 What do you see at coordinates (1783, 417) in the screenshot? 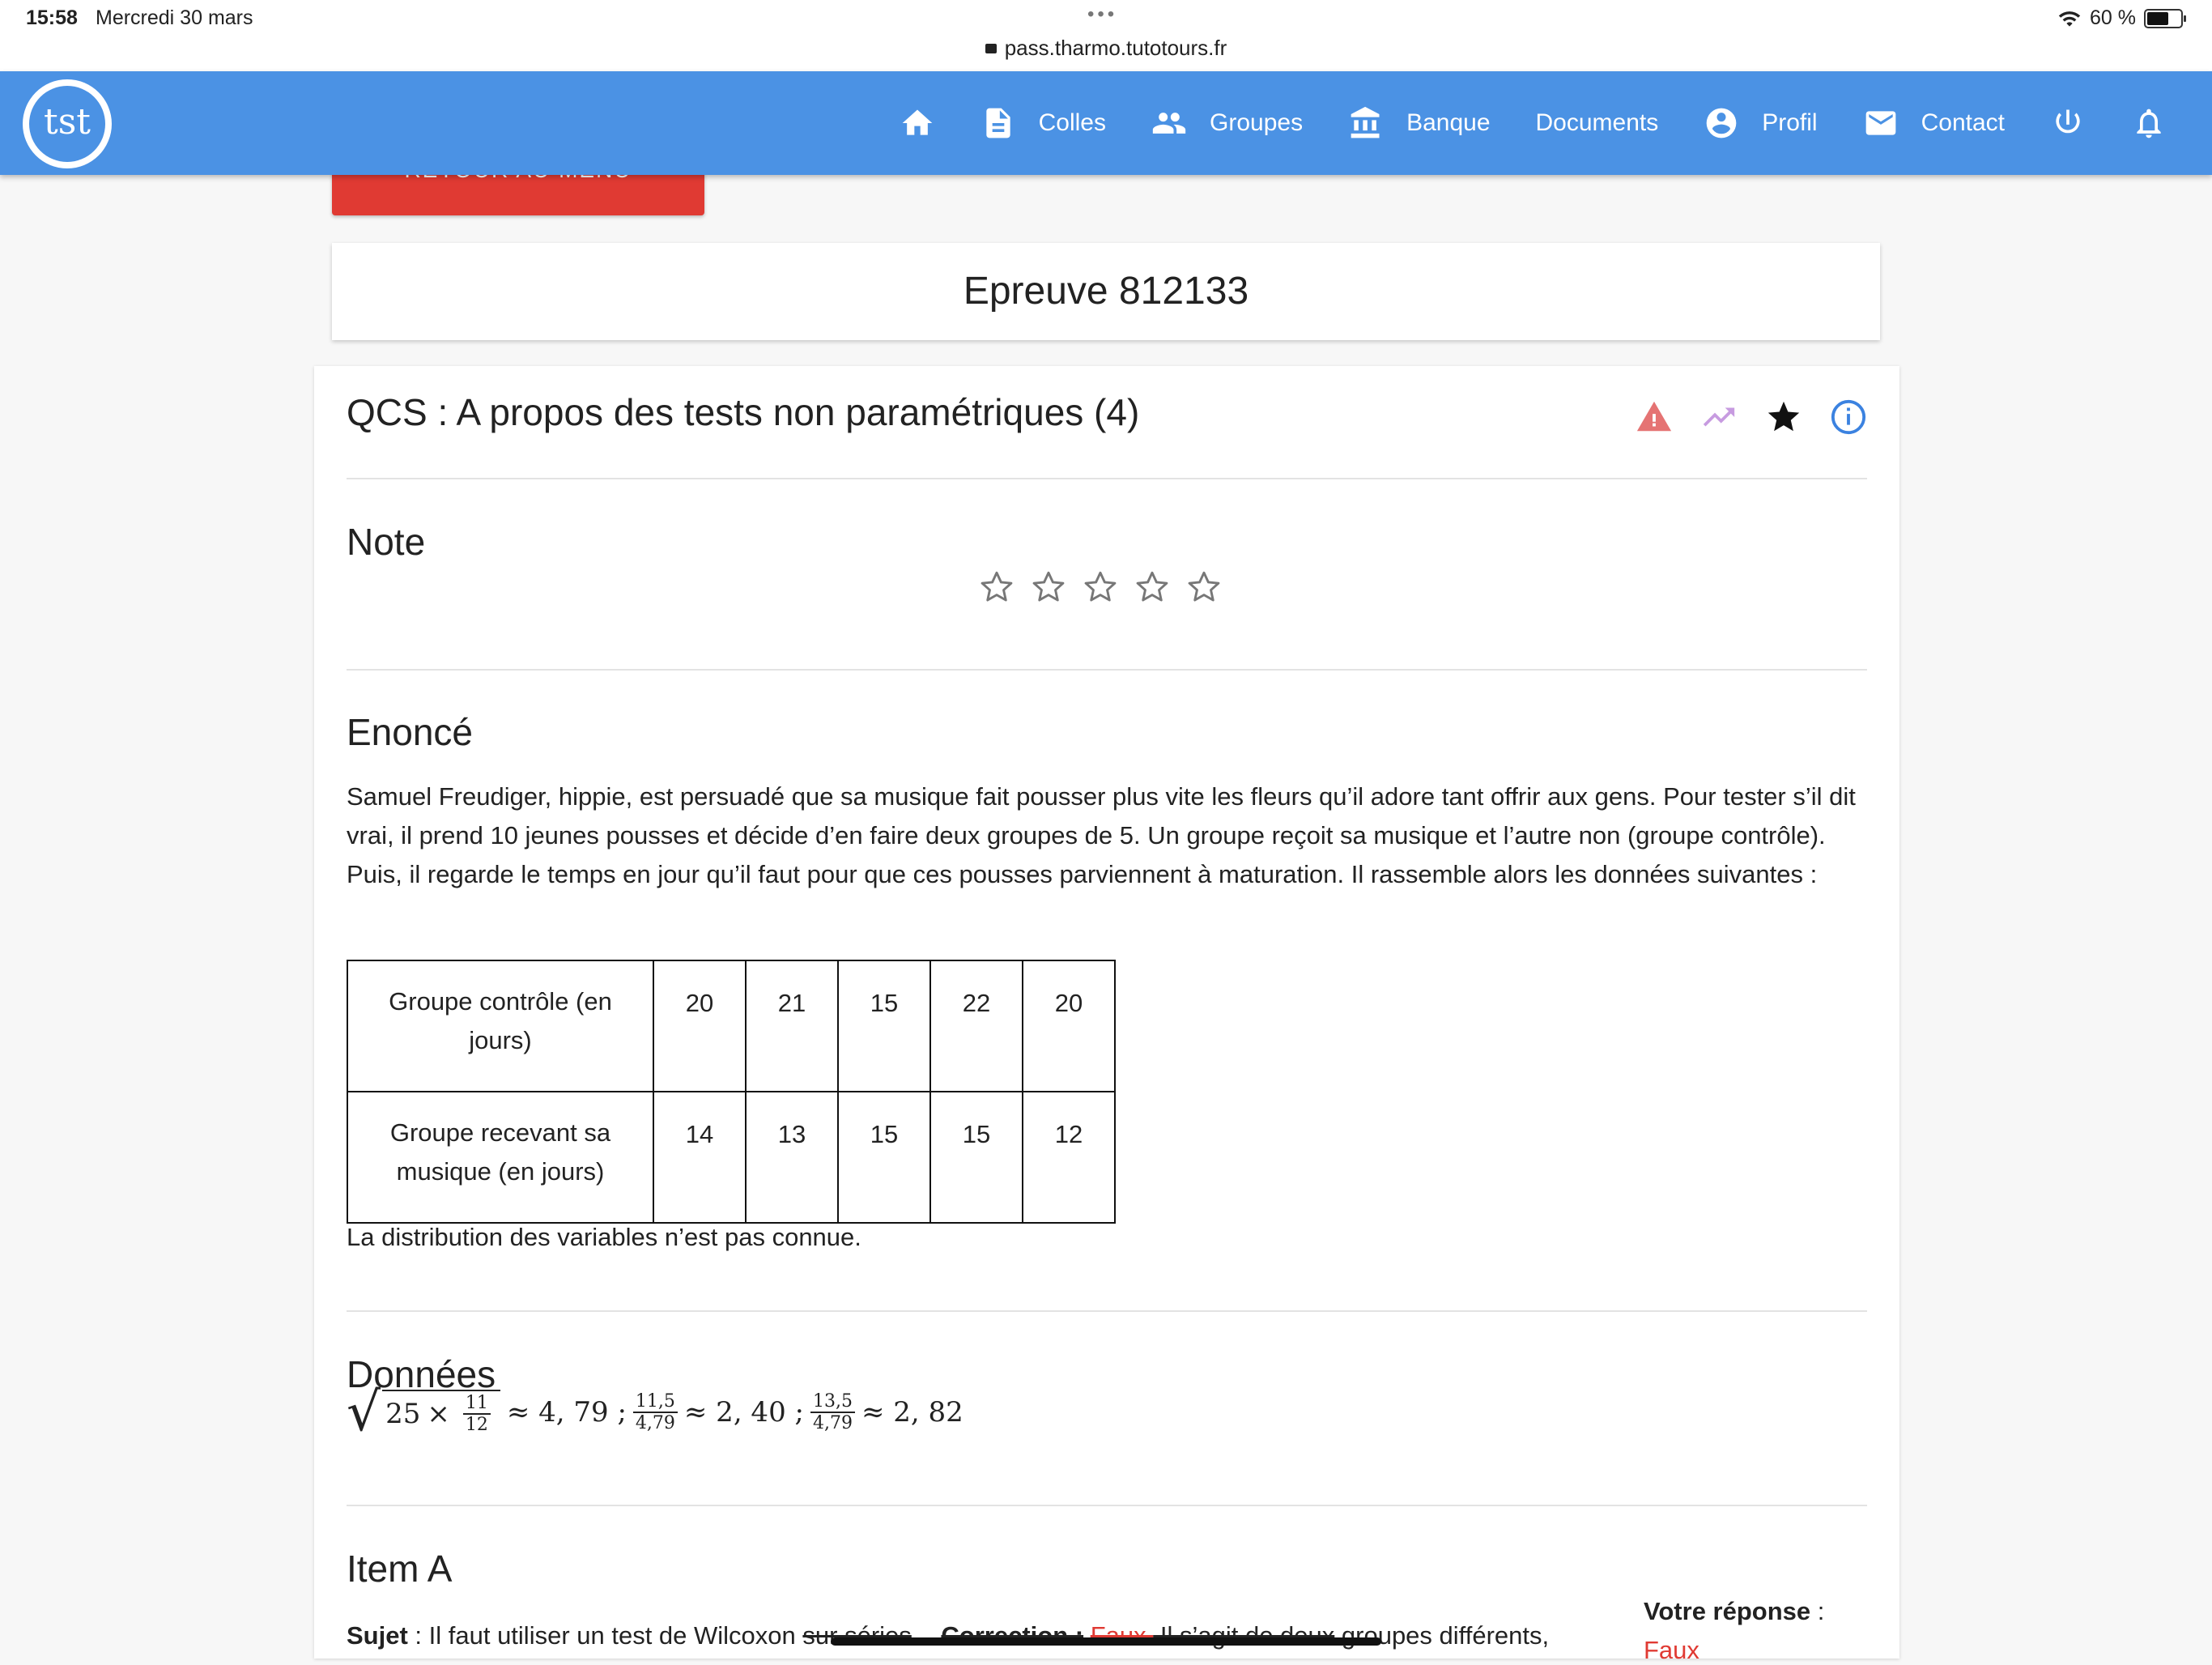
I see `star-filled-icon` at bounding box center [1783, 417].